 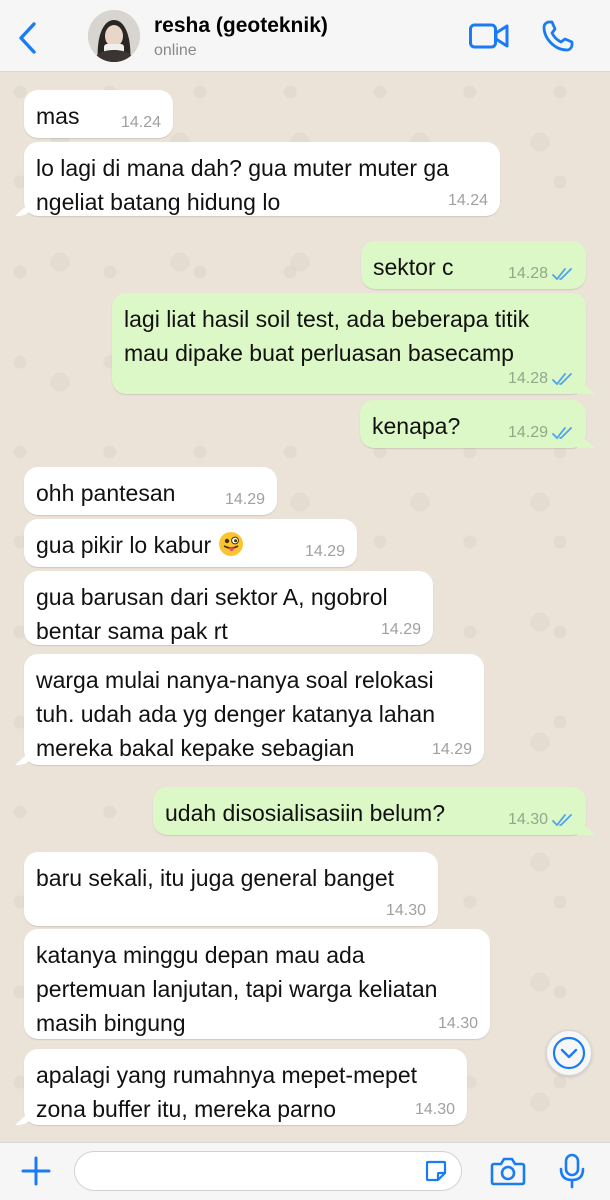 What do you see at coordinates (416, 426) in the screenshot?
I see `message-text: kenapa?` at bounding box center [416, 426].